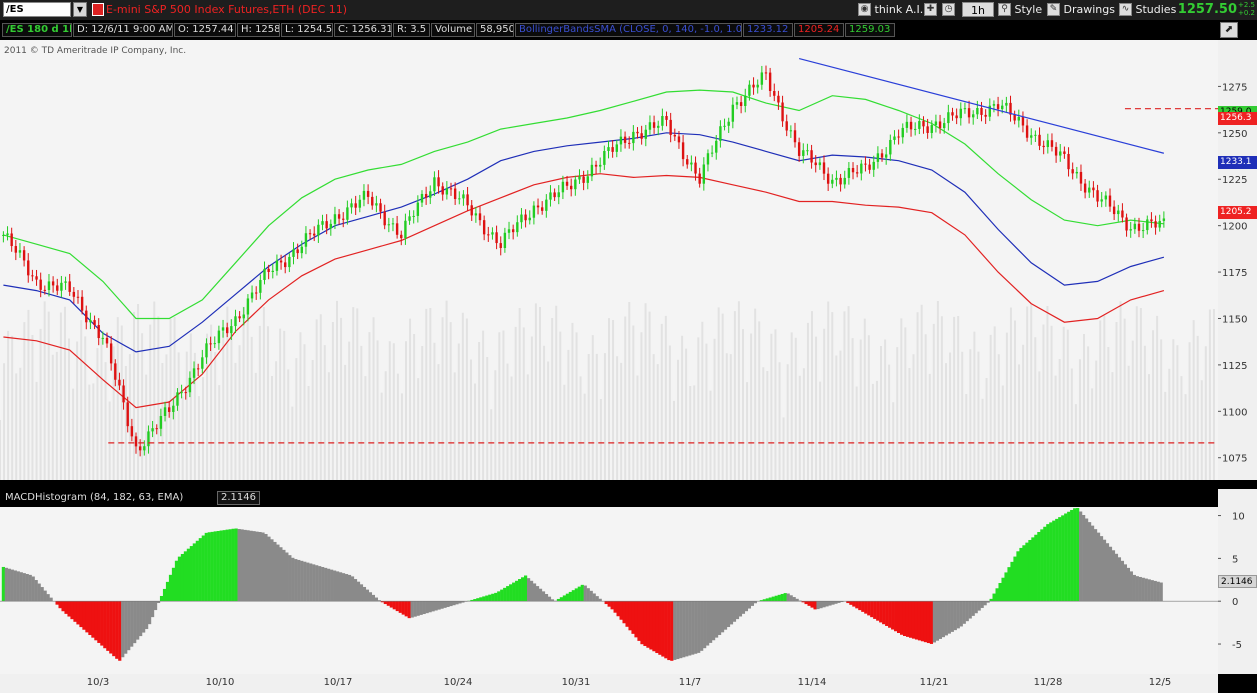 The height and width of the screenshot is (693, 1257). Describe the element at coordinates (1237, 645) in the screenshot. I see `macd-y-tick-label: -5` at that location.